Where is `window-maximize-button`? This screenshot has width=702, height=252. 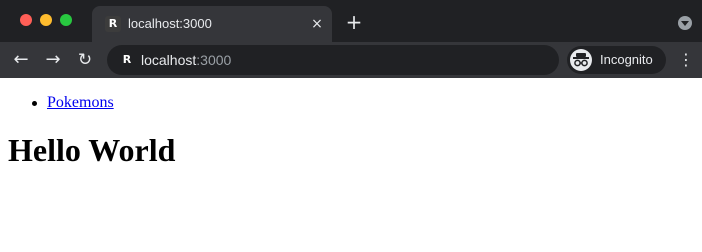
window-maximize-button is located at coordinates (66, 20).